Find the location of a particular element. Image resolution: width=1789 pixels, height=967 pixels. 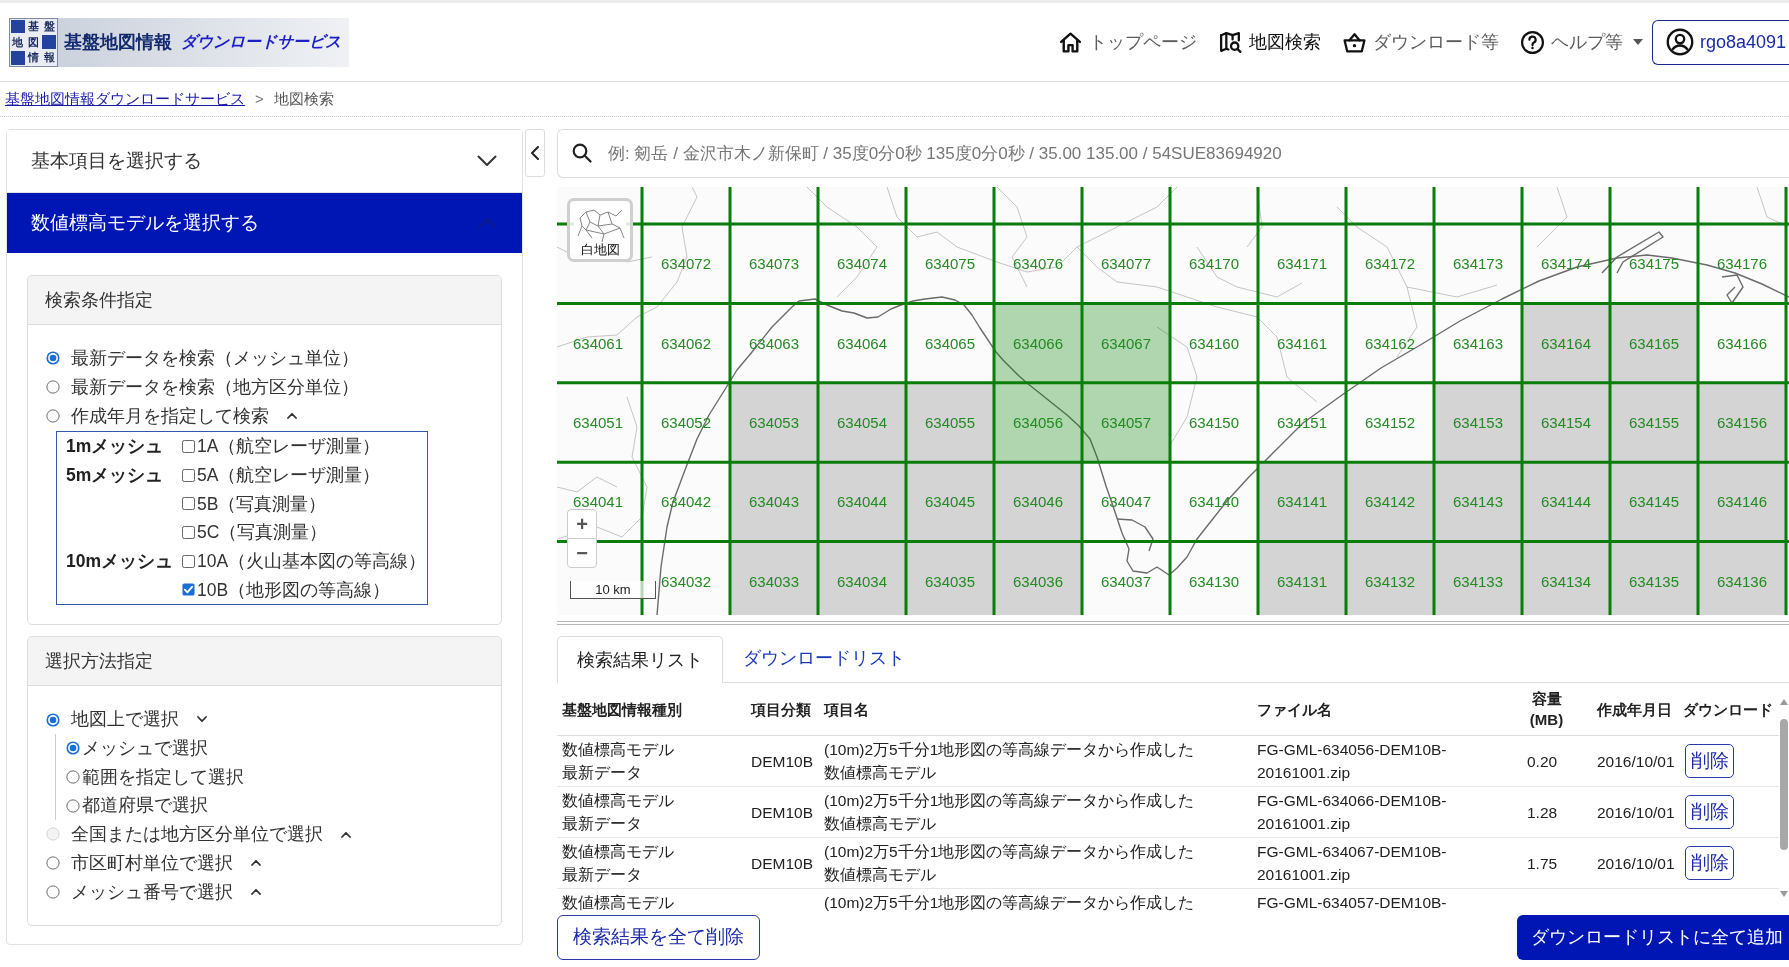

mesh-label: 634042 is located at coordinates (686, 502).